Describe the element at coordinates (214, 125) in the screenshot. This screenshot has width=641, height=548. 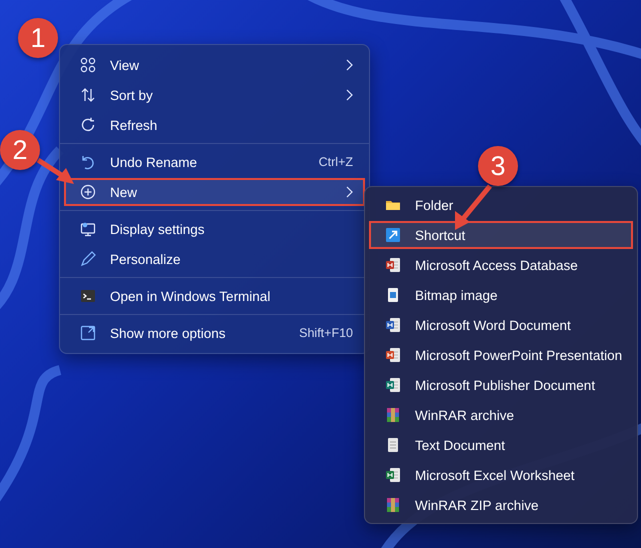
I see `menu-item: Refresh` at that location.